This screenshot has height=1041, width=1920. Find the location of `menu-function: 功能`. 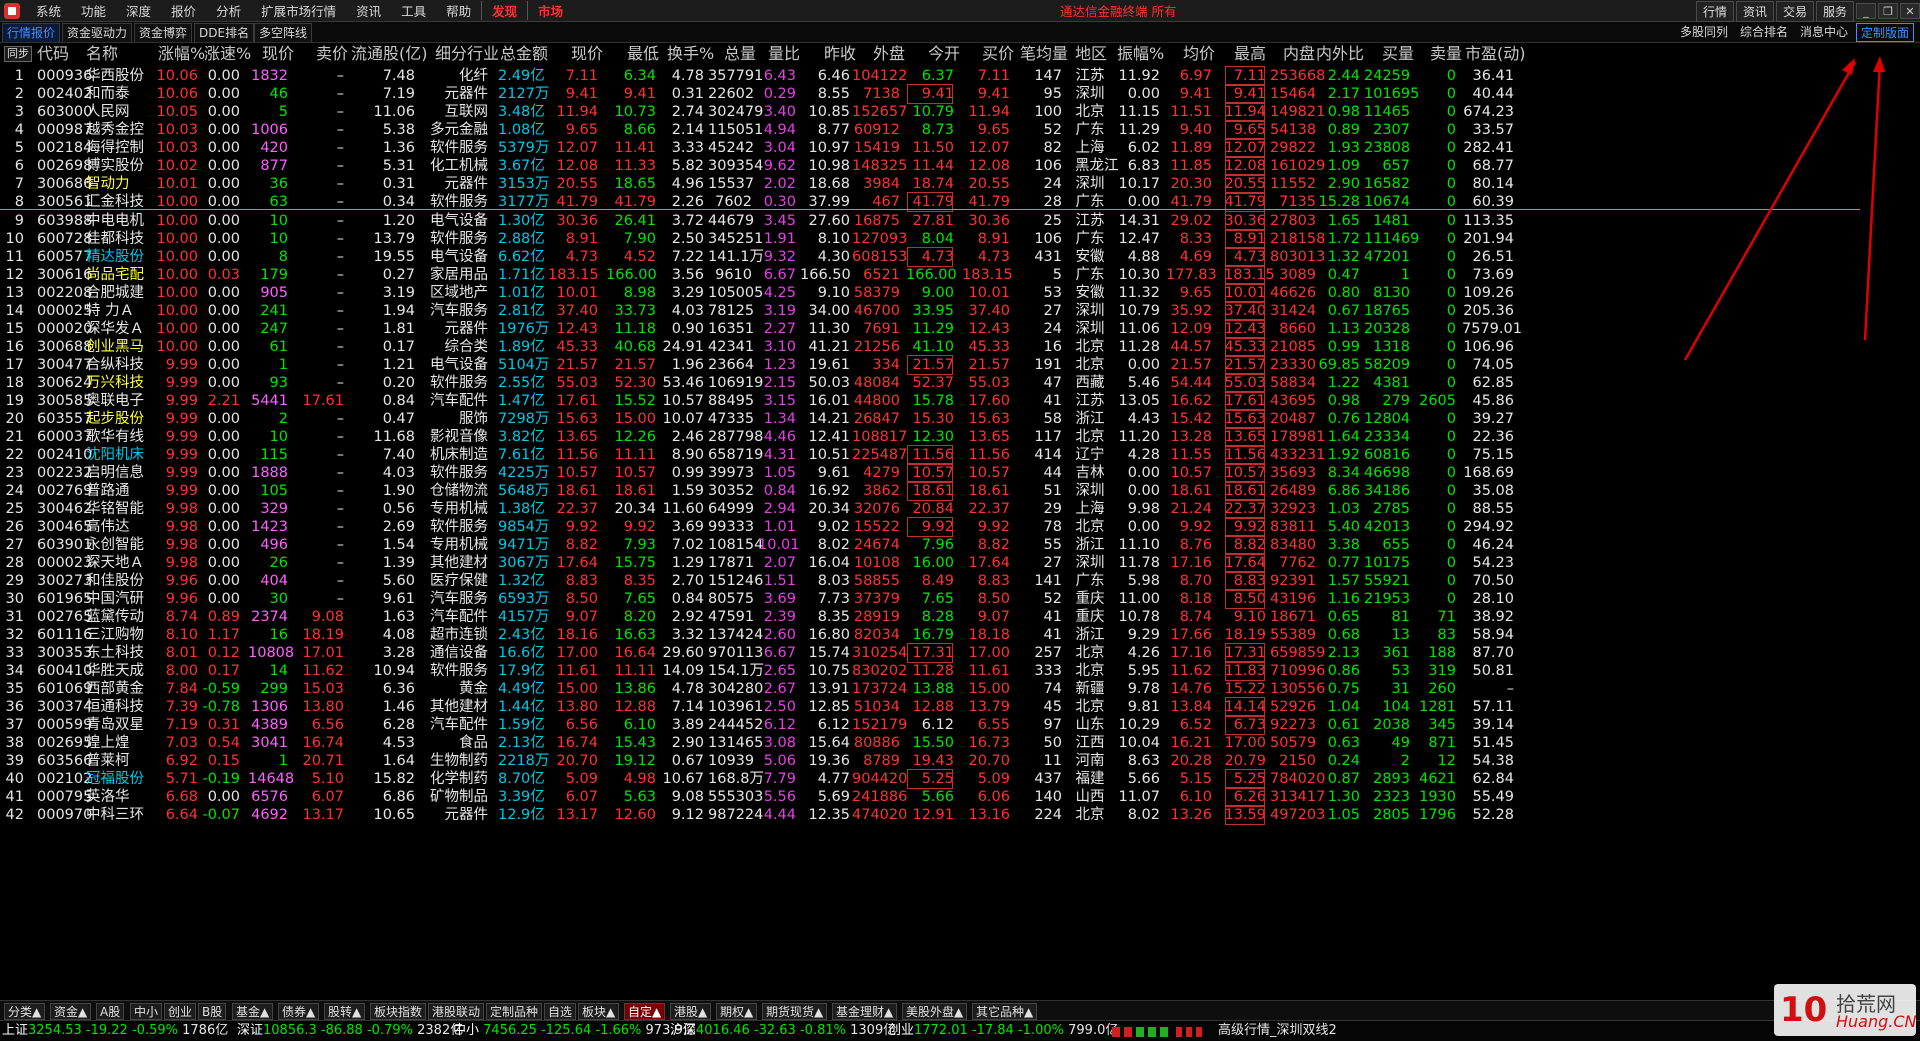

menu-function: 功能 is located at coordinates (93, 10).